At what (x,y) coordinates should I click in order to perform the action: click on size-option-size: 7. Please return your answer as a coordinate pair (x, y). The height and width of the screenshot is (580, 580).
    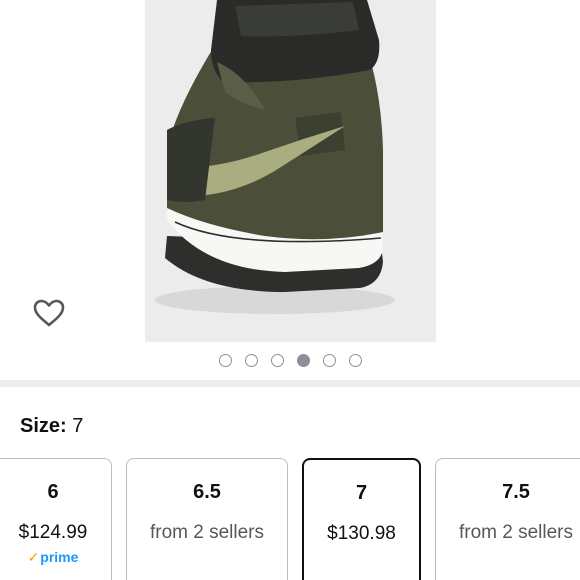
    Looking at the image, I should click on (361, 493).